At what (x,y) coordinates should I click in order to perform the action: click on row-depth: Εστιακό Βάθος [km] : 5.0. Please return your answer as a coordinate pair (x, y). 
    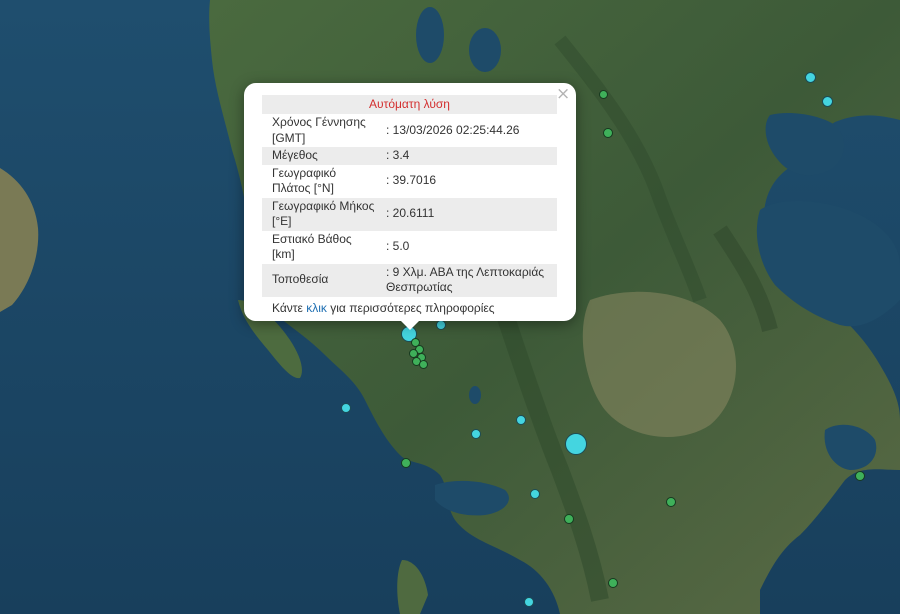
    Looking at the image, I should click on (409, 247).